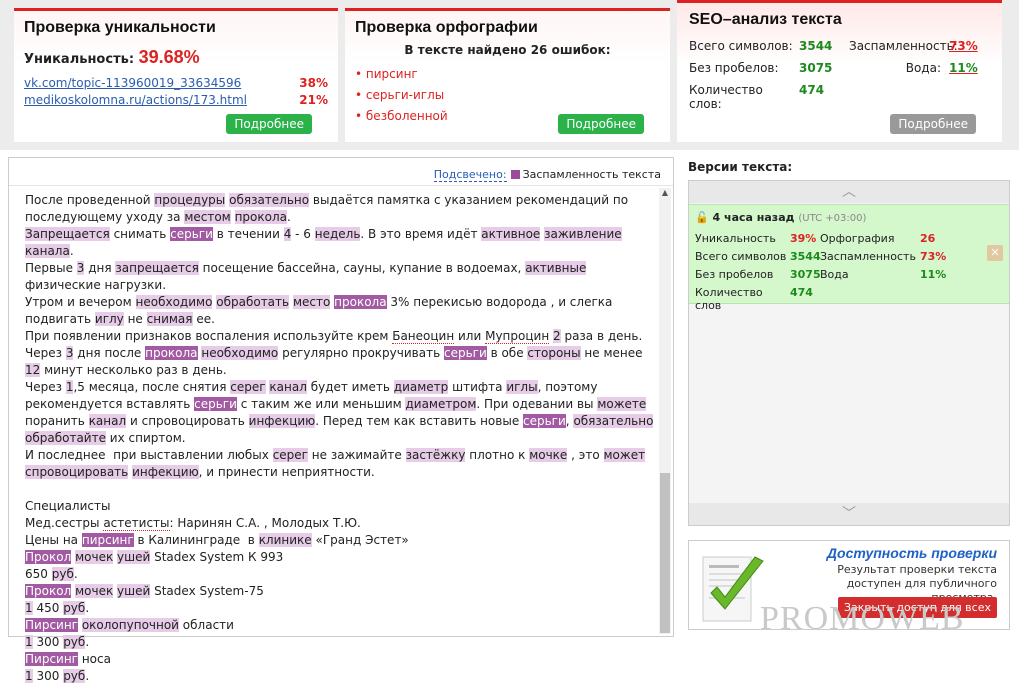 Image resolution: width=1019 pixels, height=685 pixels. What do you see at coordinates (995, 253) in the screenshot?
I see `close-icon: ✕` at bounding box center [995, 253].